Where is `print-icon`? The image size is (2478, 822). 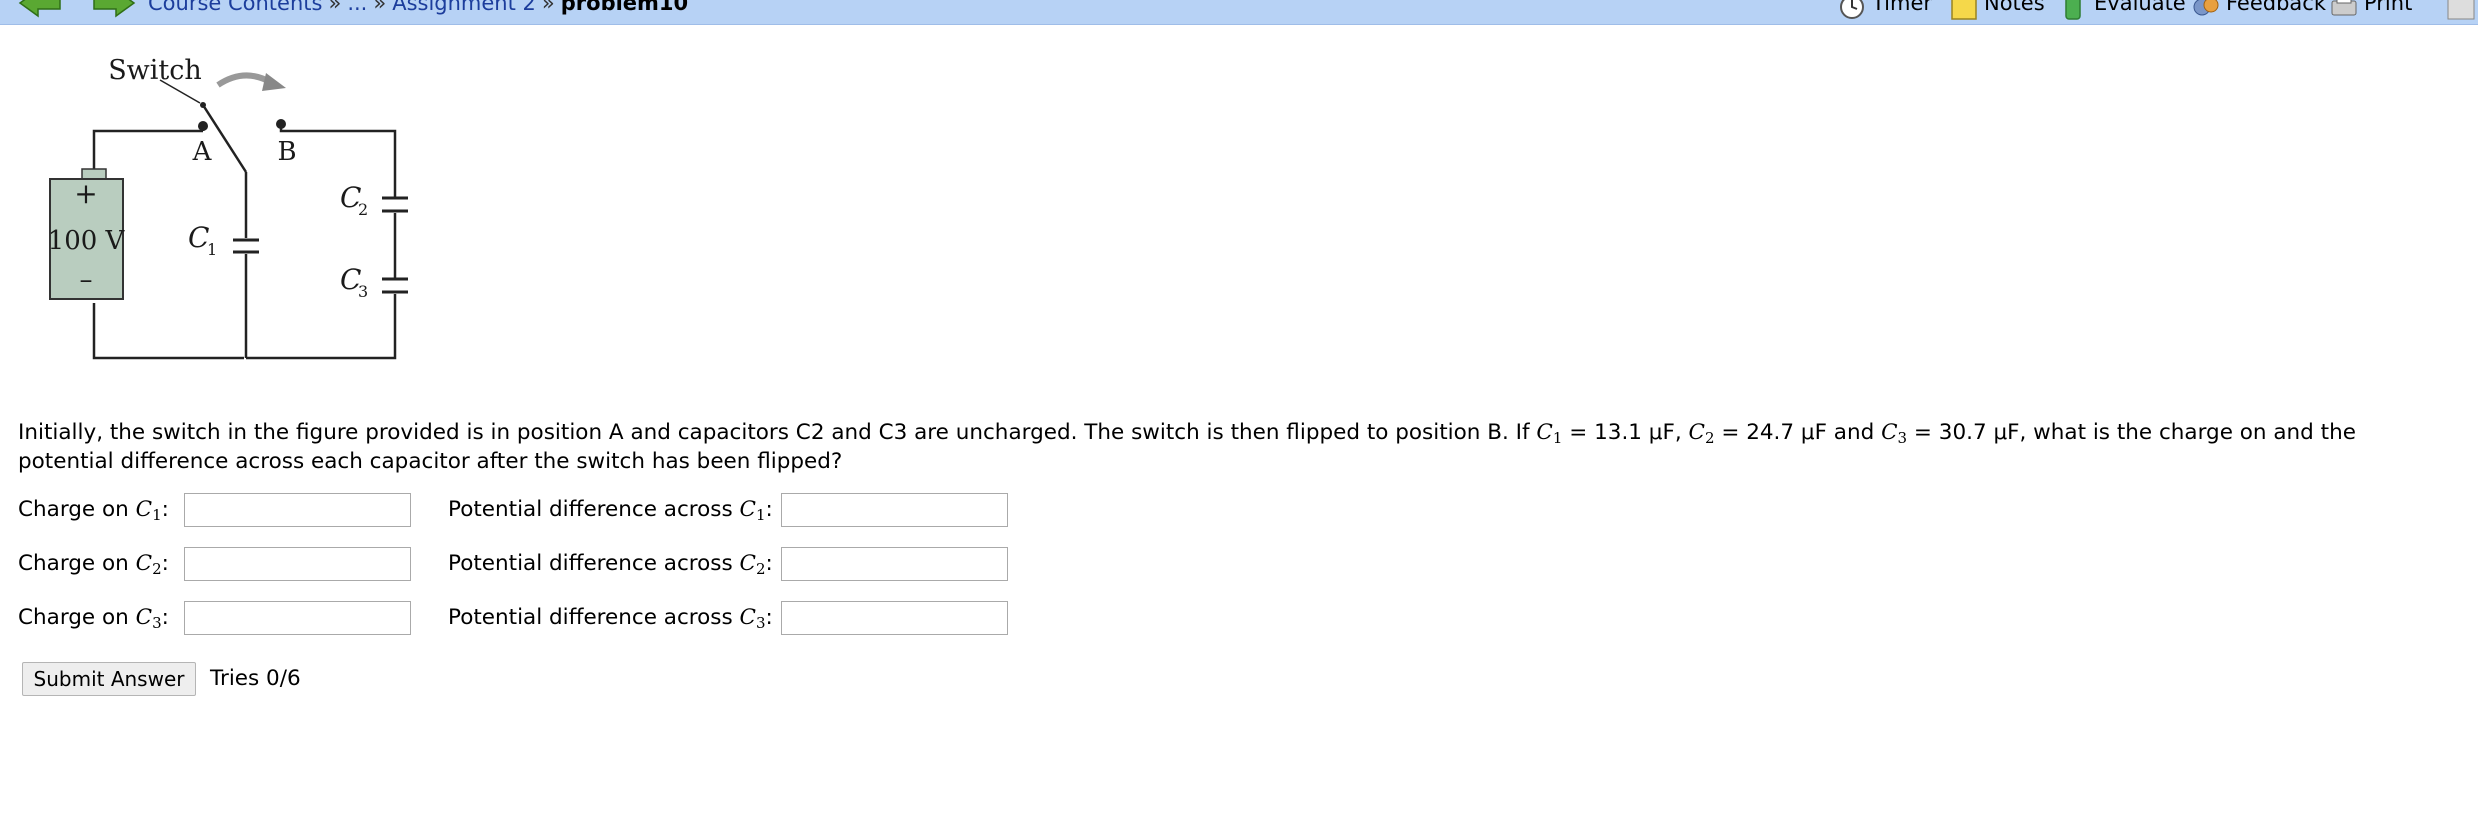
print-icon is located at coordinates (2344, 8).